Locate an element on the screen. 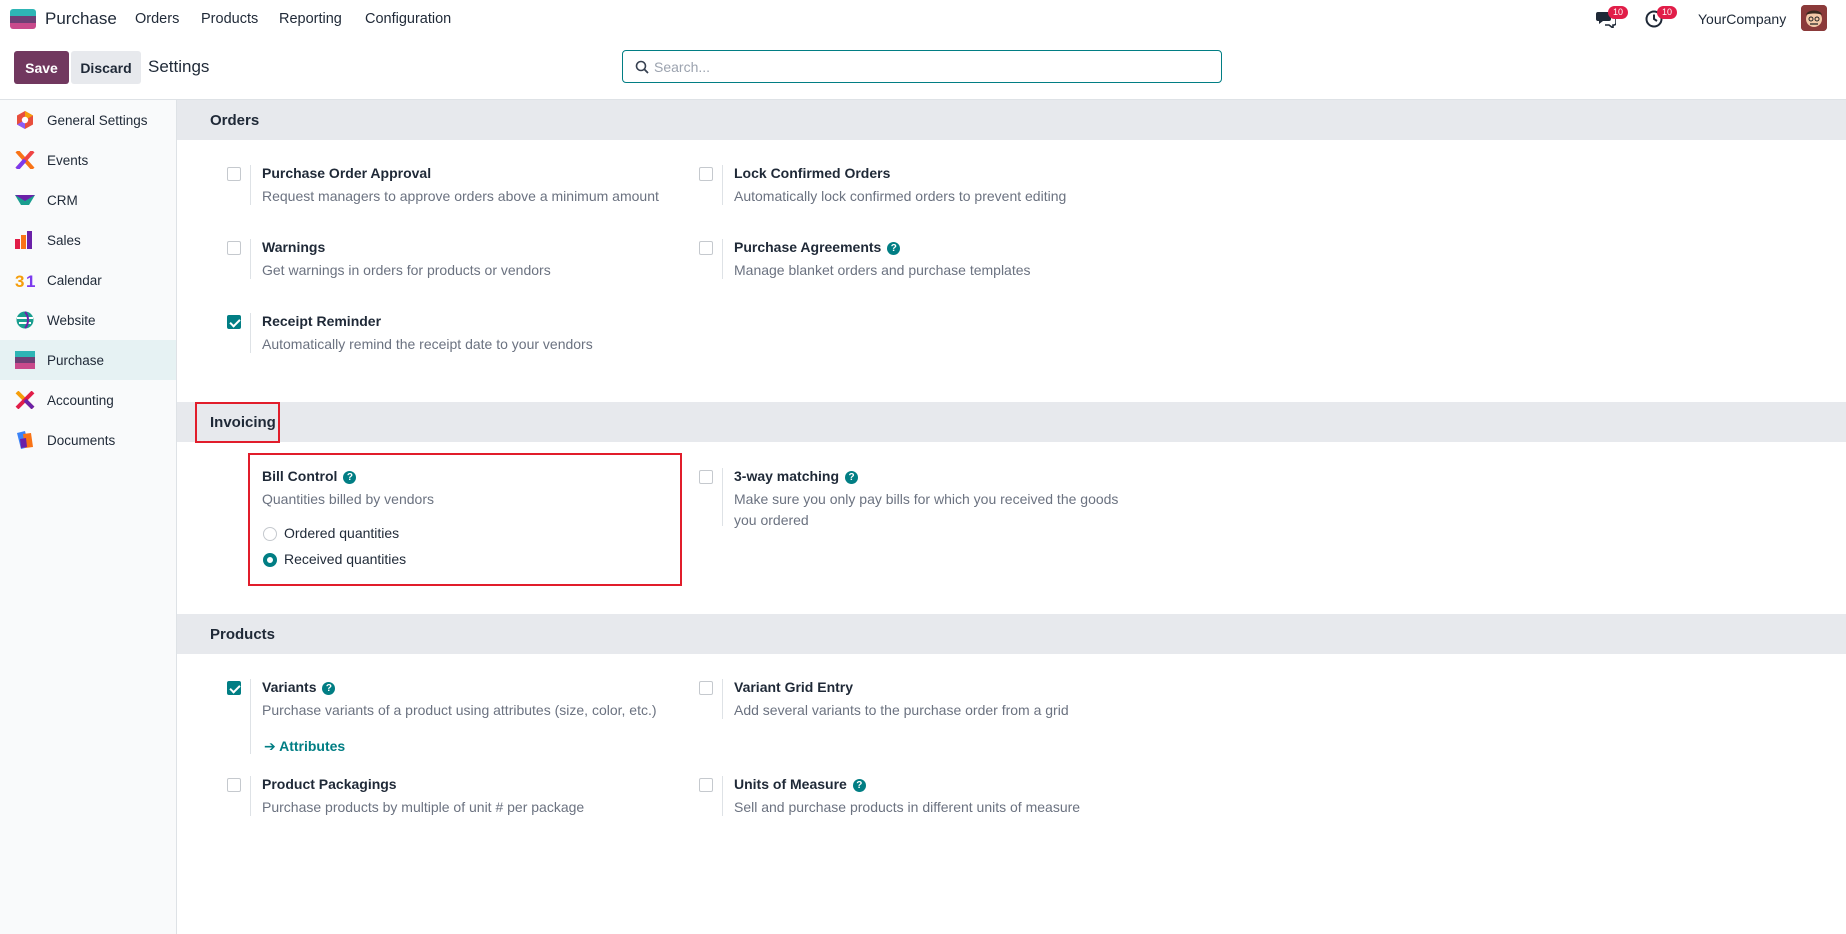 The height and width of the screenshot is (934, 1846). sidebar-item-crm: CRM is located at coordinates (88, 200).